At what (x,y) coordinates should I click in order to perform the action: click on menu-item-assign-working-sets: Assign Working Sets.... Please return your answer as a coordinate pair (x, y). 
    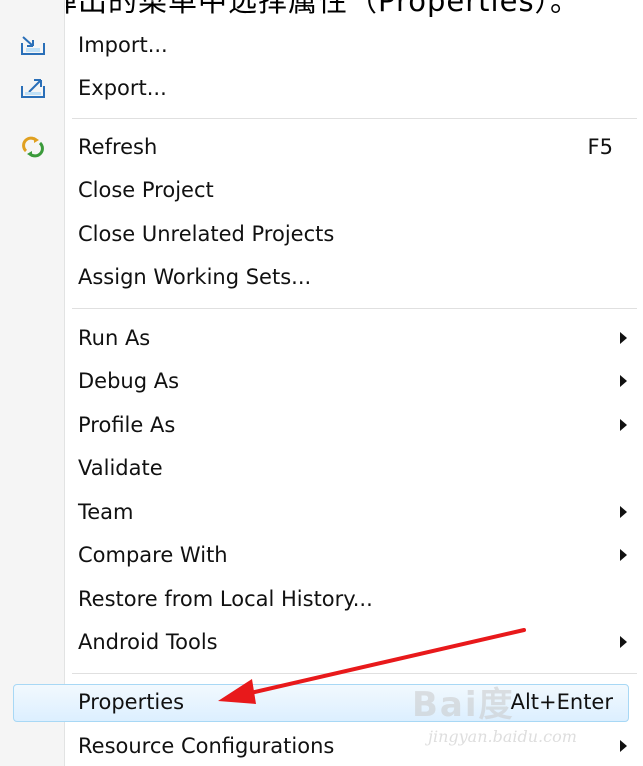
    Looking at the image, I should click on (321, 277).